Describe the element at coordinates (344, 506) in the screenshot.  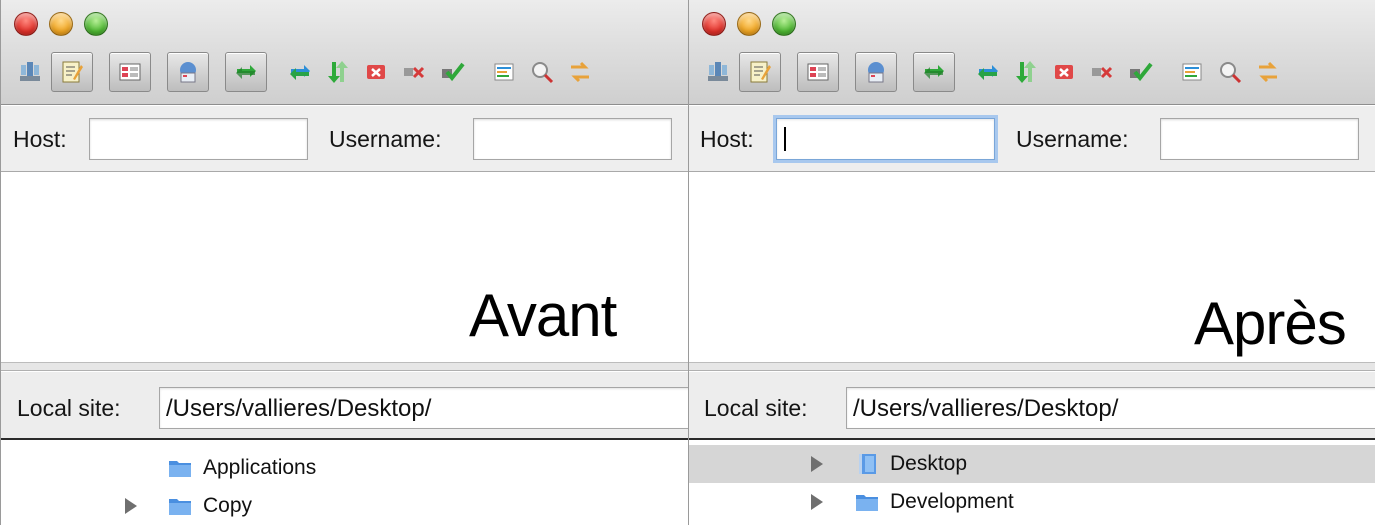
I see `tree-row-copy: Copy` at that location.